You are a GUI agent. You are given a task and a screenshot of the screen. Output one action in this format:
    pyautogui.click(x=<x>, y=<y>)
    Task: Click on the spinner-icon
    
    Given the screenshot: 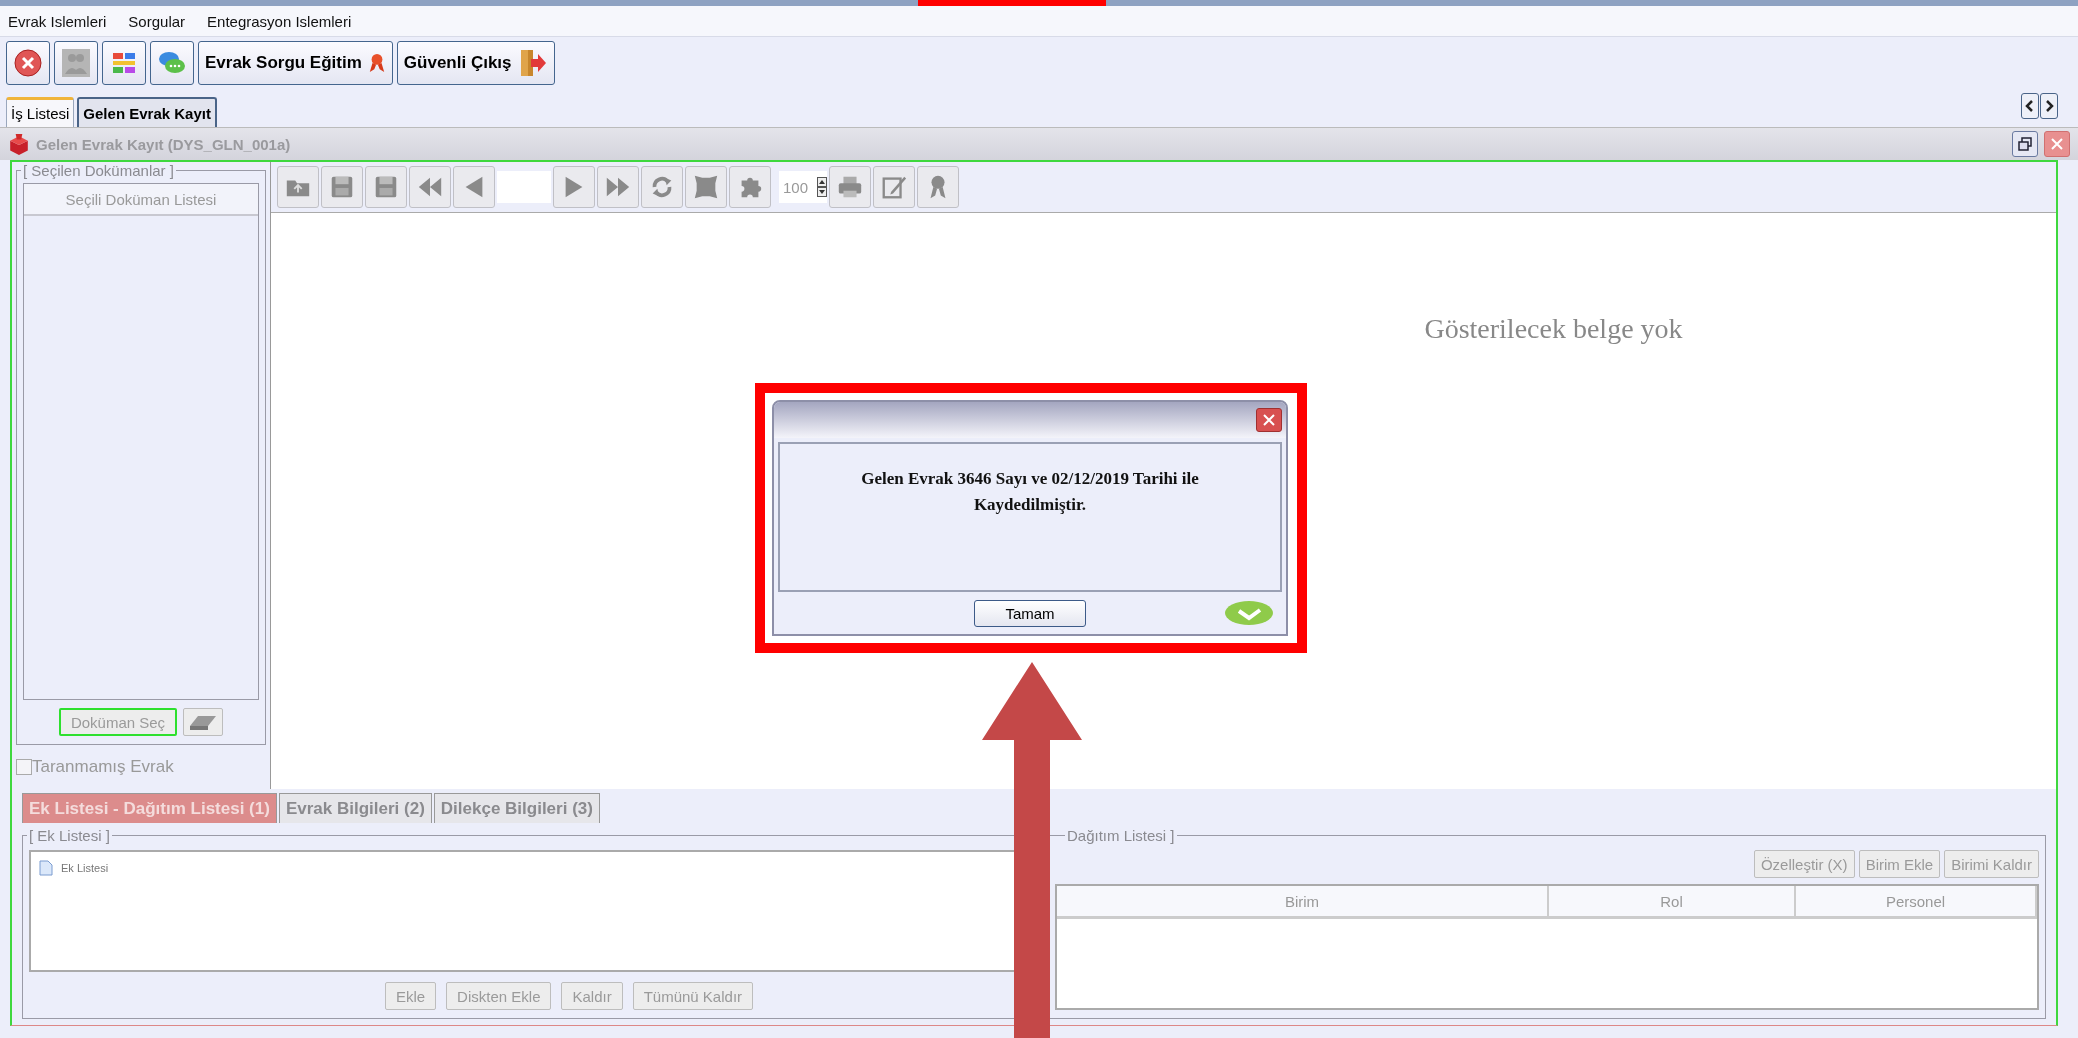 What is the action you would take?
    pyautogui.click(x=822, y=187)
    